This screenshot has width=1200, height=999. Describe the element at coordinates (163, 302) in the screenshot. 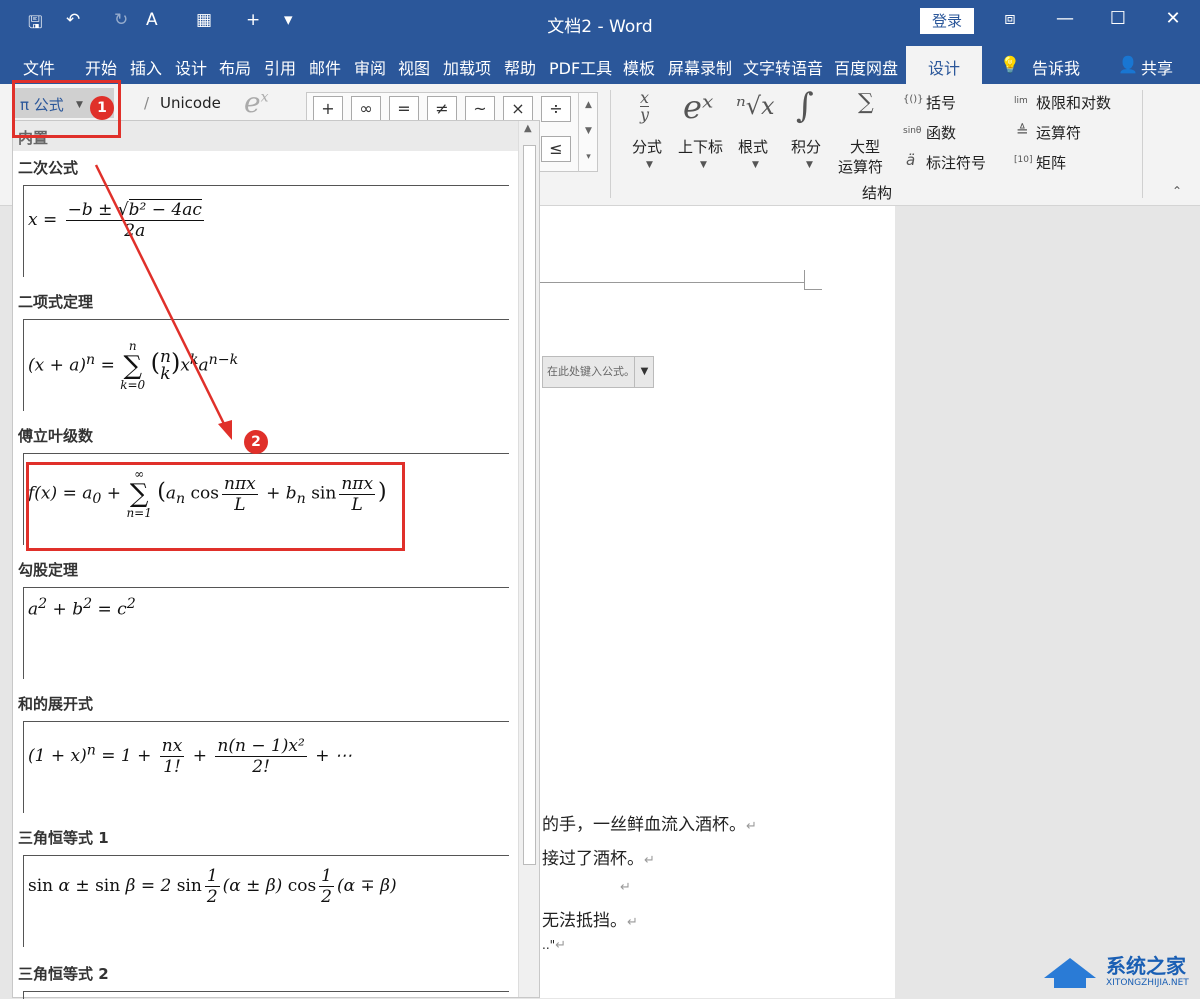

I see `arrow-annotation` at that location.